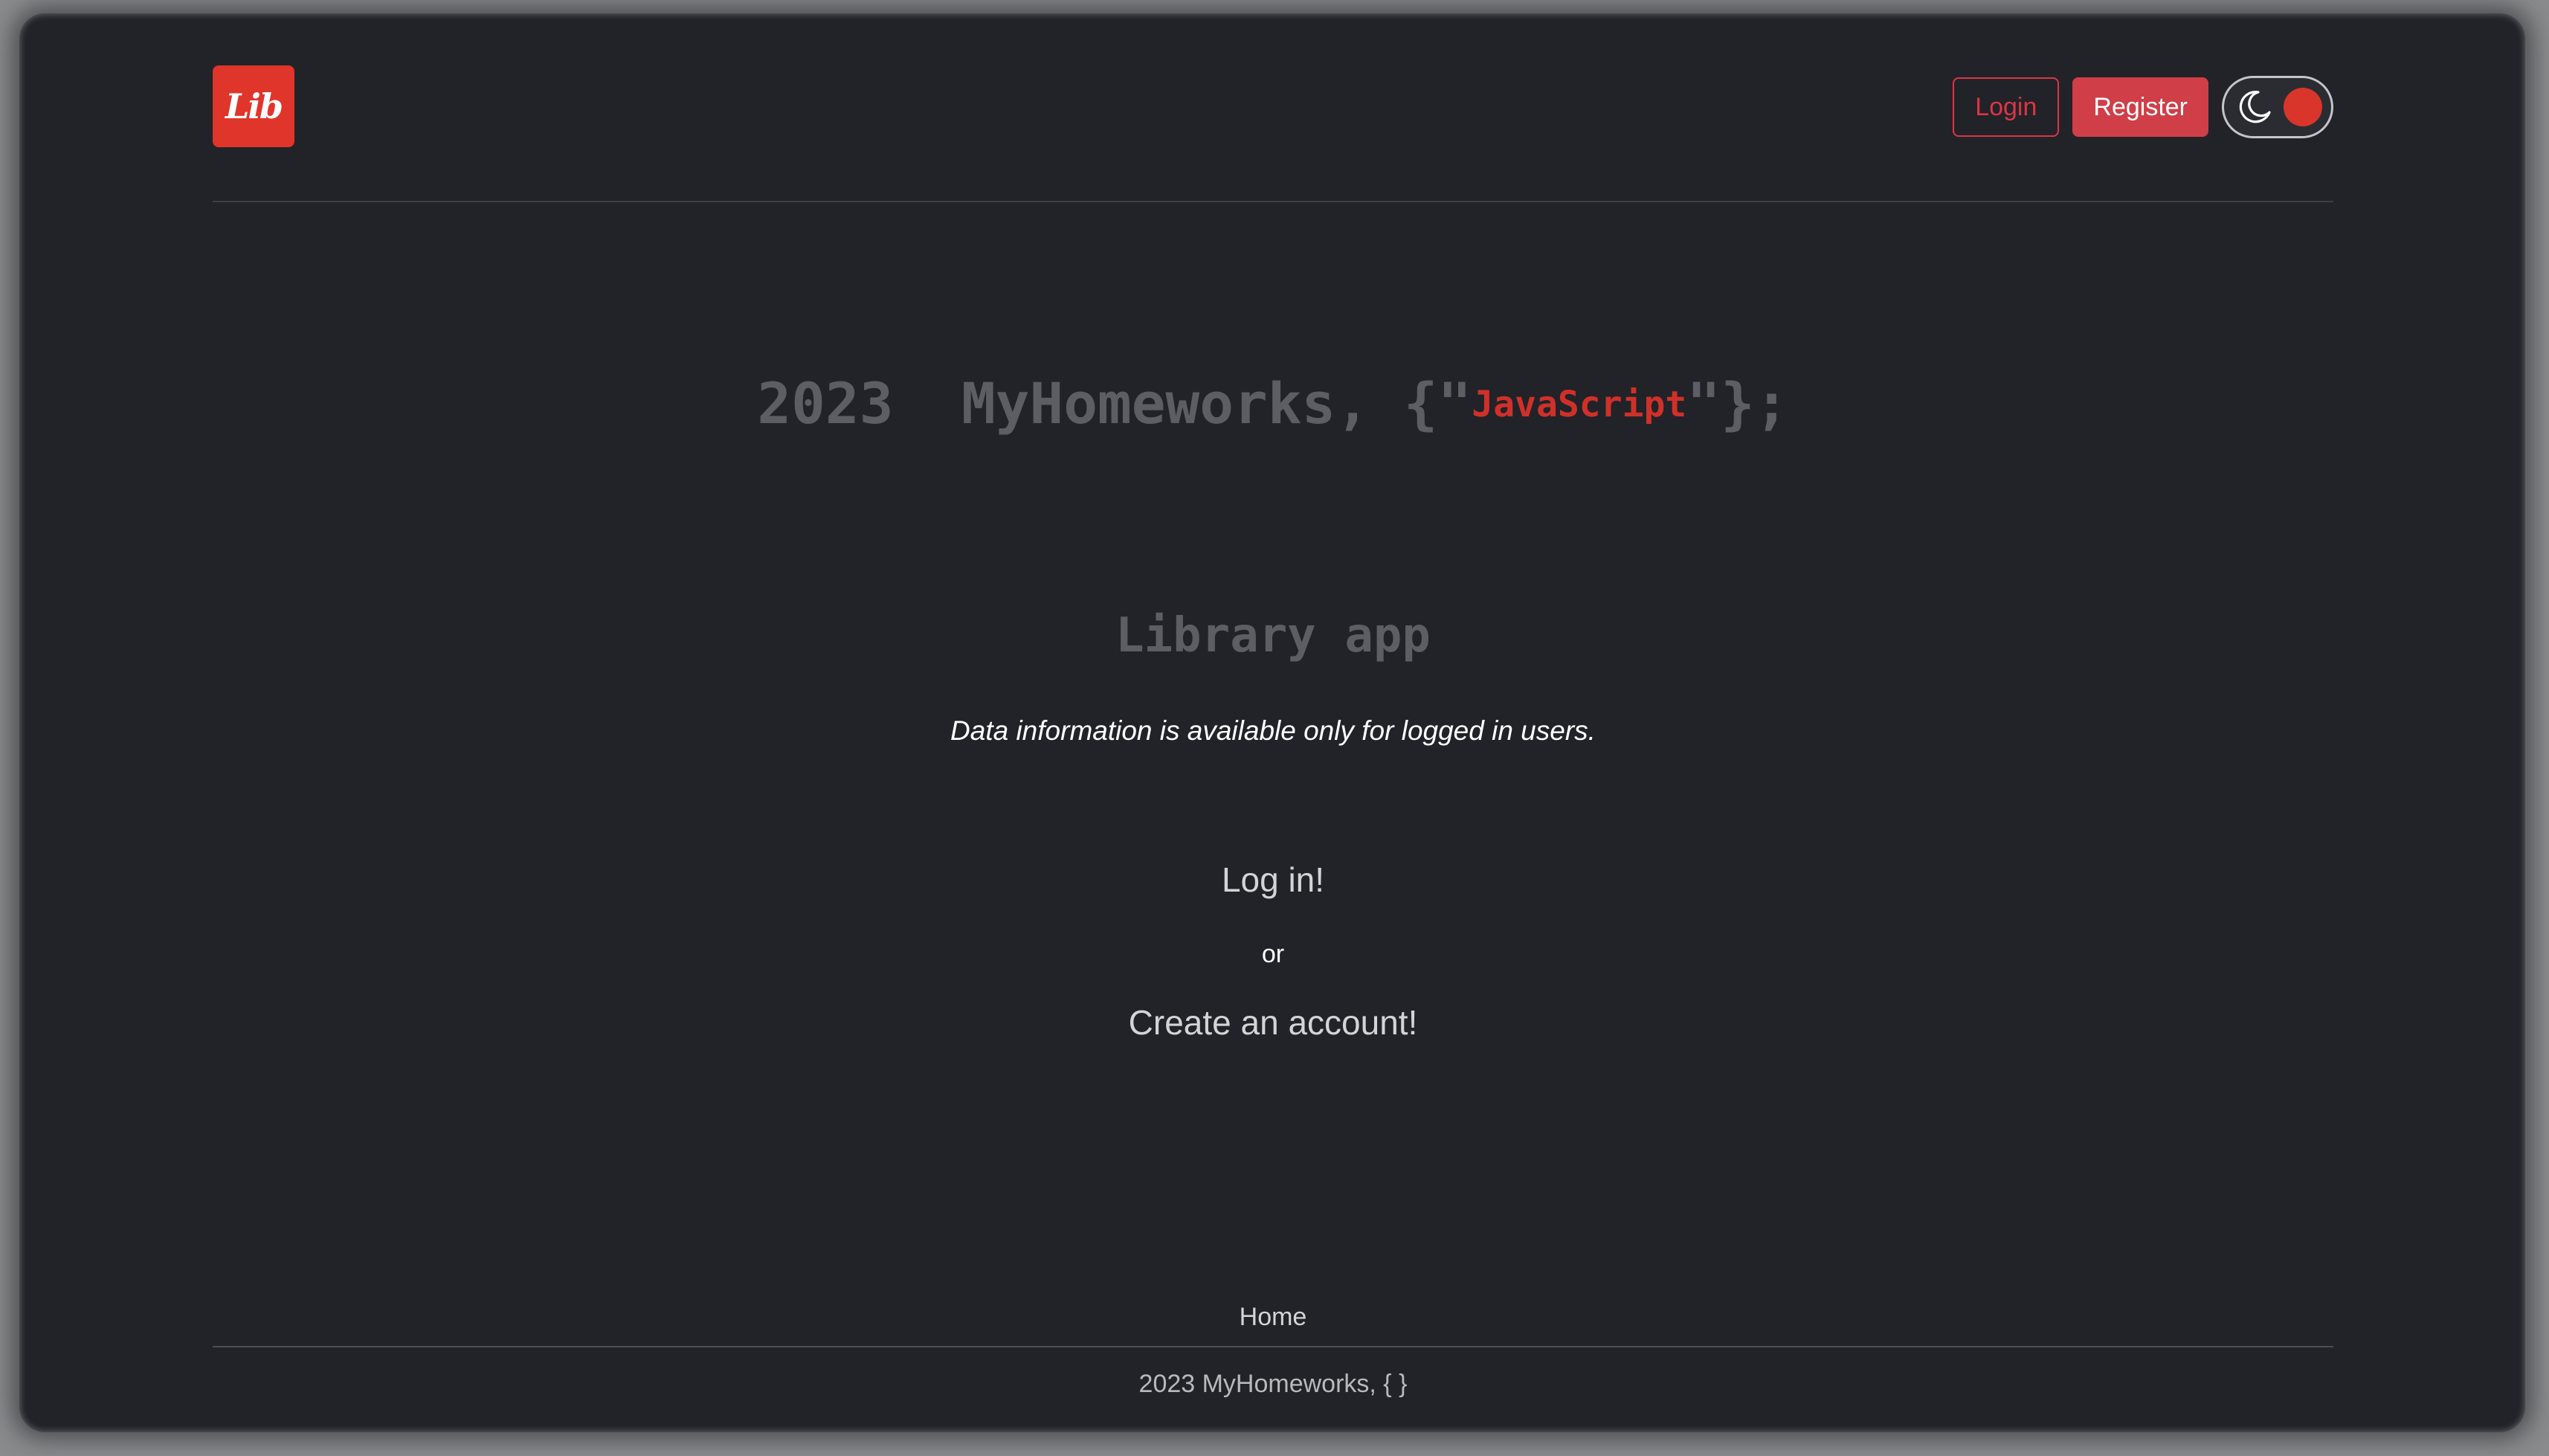 This screenshot has height=1456, width=2549. Describe the element at coordinates (2006, 107) in the screenshot. I see `login-button: Login` at that location.